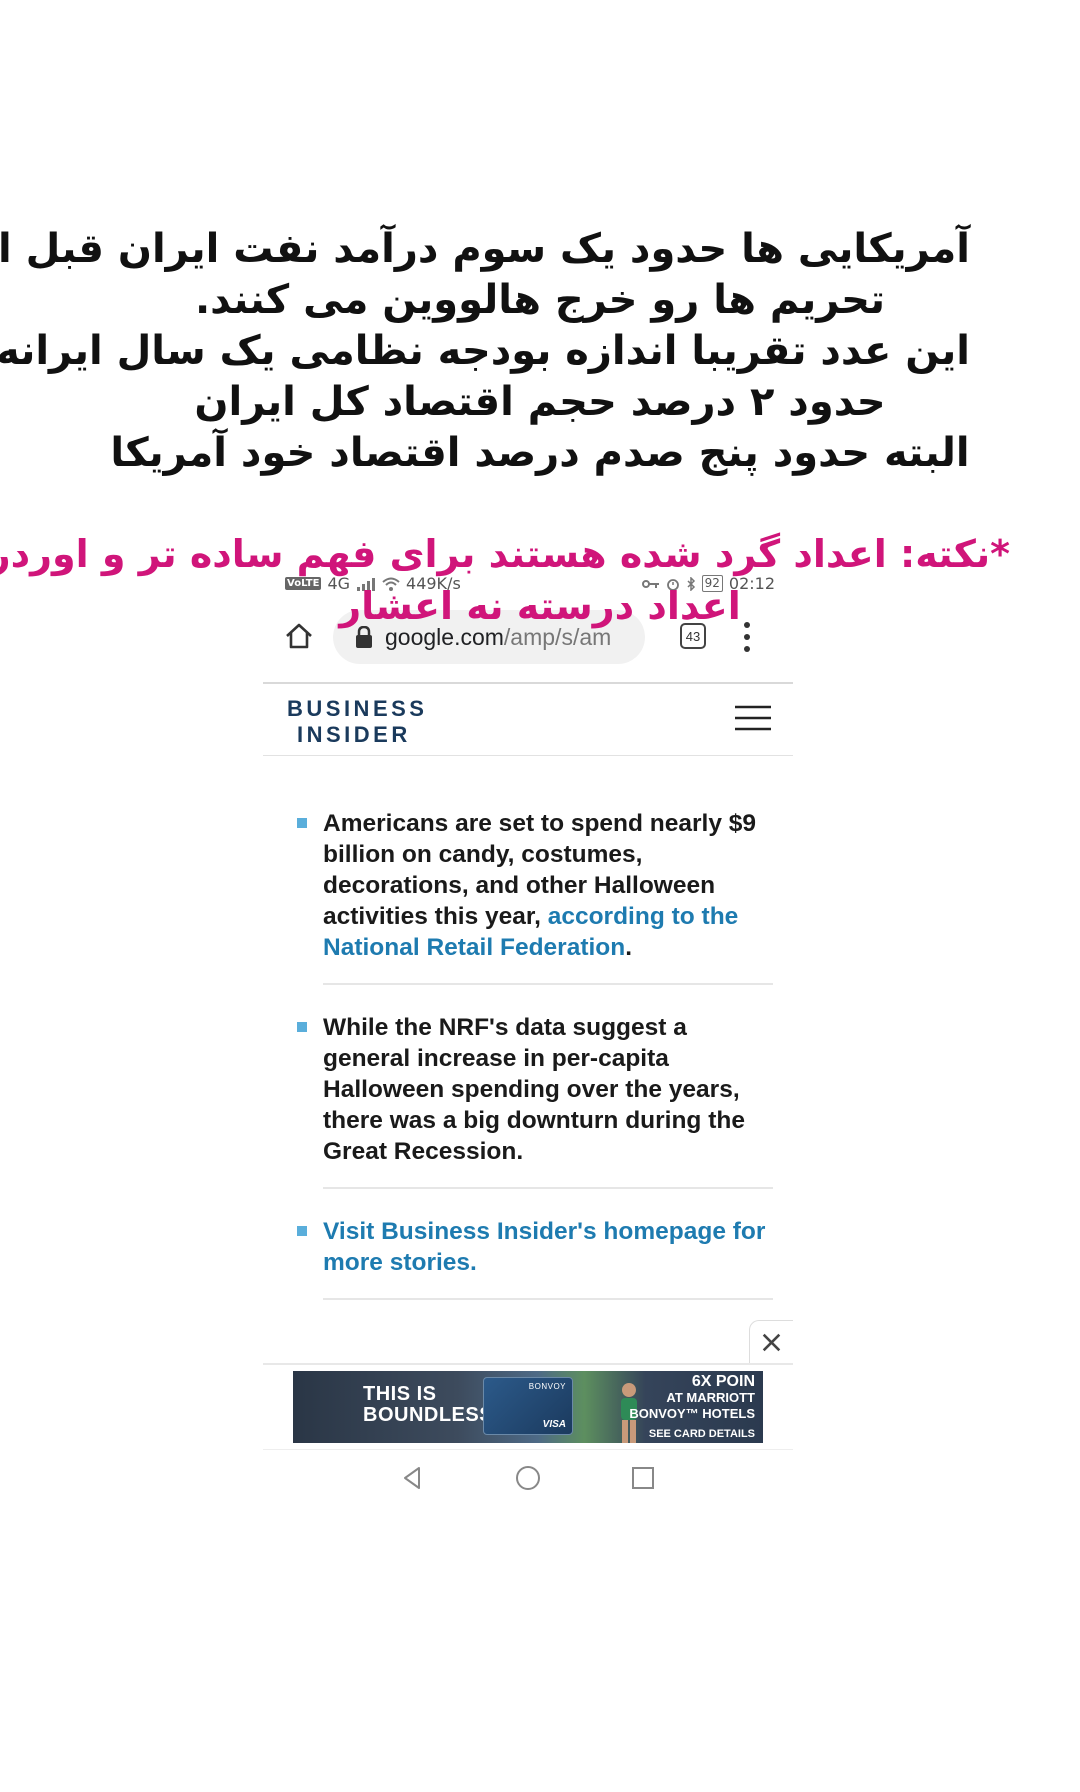 Image resolution: width=1080 pixels, height=1792 pixels. What do you see at coordinates (643, 1478) in the screenshot?
I see `recents-icon` at bounding box center [643, 1478].